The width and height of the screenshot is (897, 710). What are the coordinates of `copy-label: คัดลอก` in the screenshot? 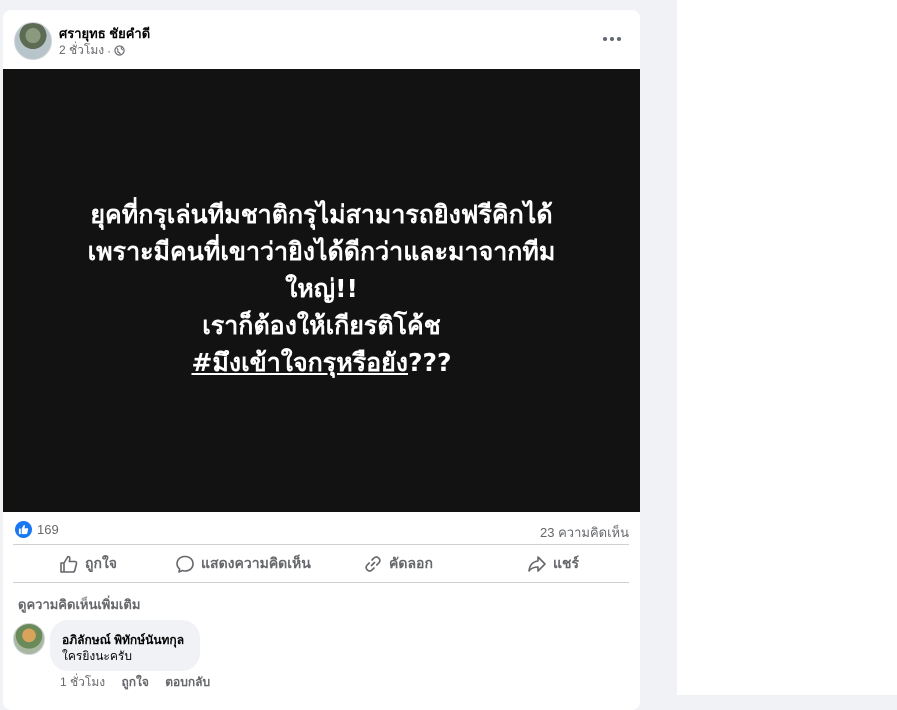 It's located at (411, 563).